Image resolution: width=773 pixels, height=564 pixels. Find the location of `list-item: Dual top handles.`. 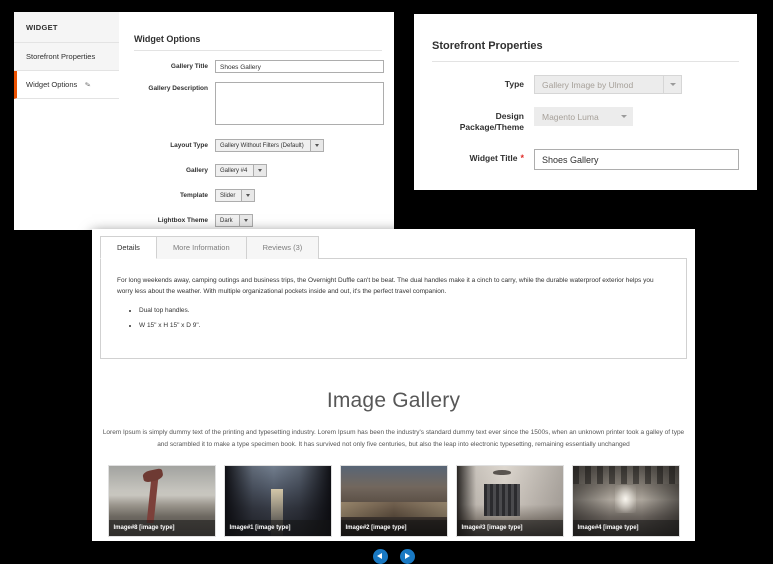

list-item: Dual top handles. is located at coordinates (404, 310).